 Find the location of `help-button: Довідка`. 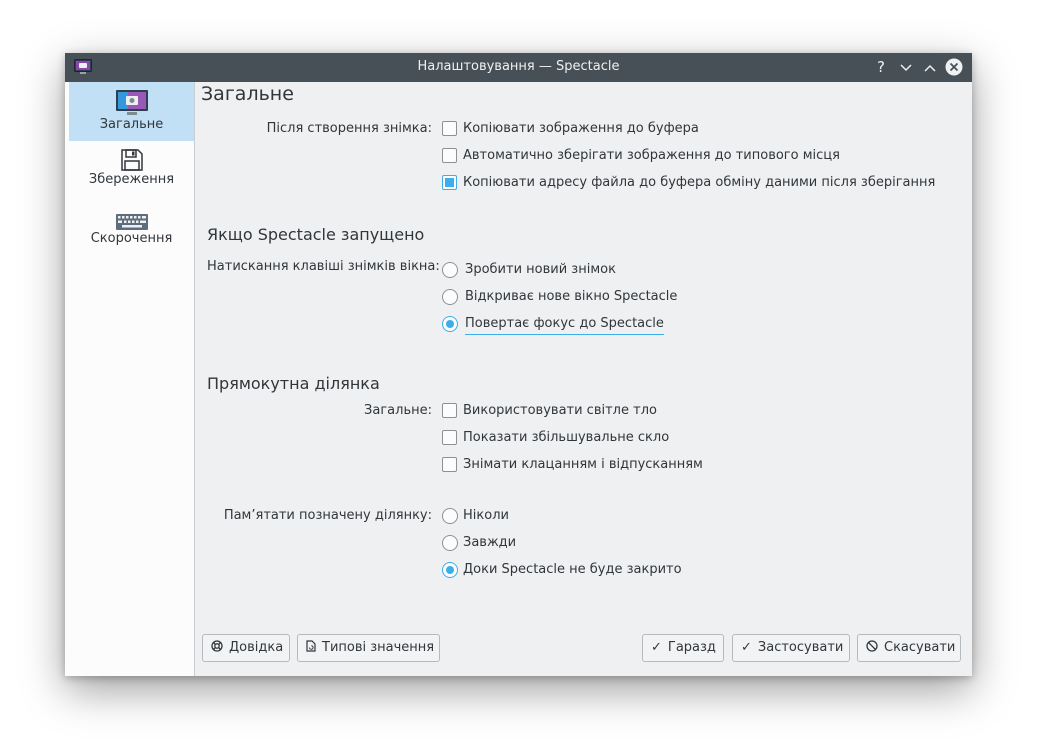

help-button: Довідка is located at coordinates (246, 648).